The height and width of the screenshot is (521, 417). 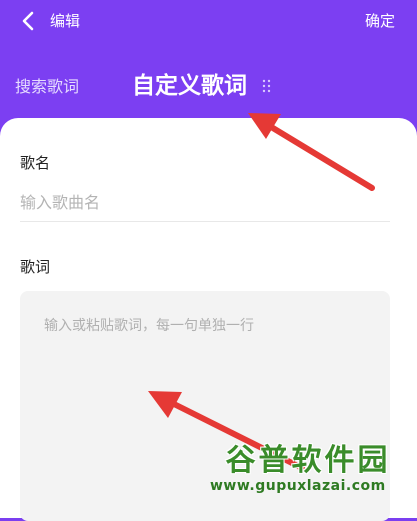 I want to click on confirm-button: 确定, so click(x=380, y=21).